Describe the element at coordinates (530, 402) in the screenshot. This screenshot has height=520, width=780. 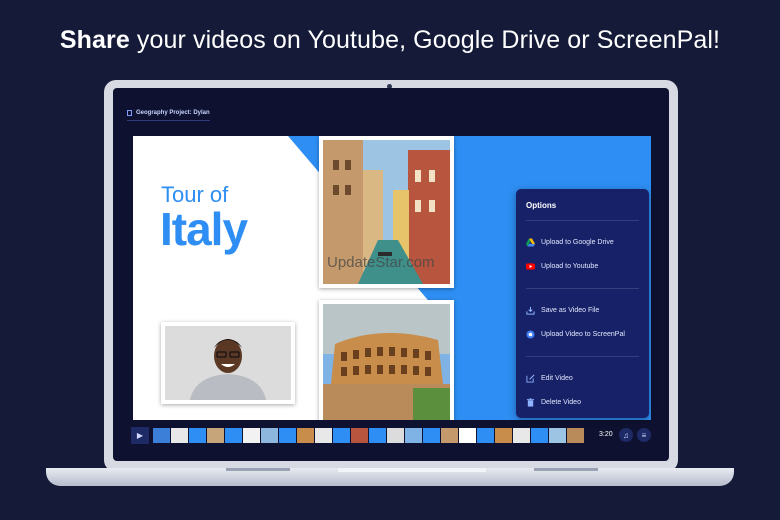
I see `trash-icon` at that location.